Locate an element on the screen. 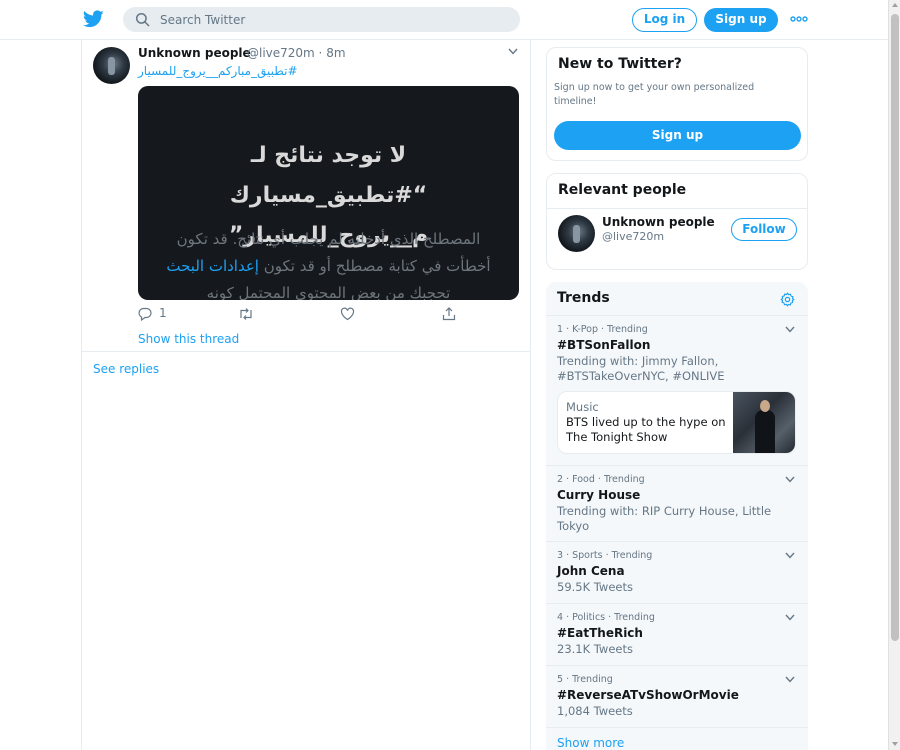 This screenshot has width=900, height=750. tweet-actions: 1 is located at coordinates (303, 314).